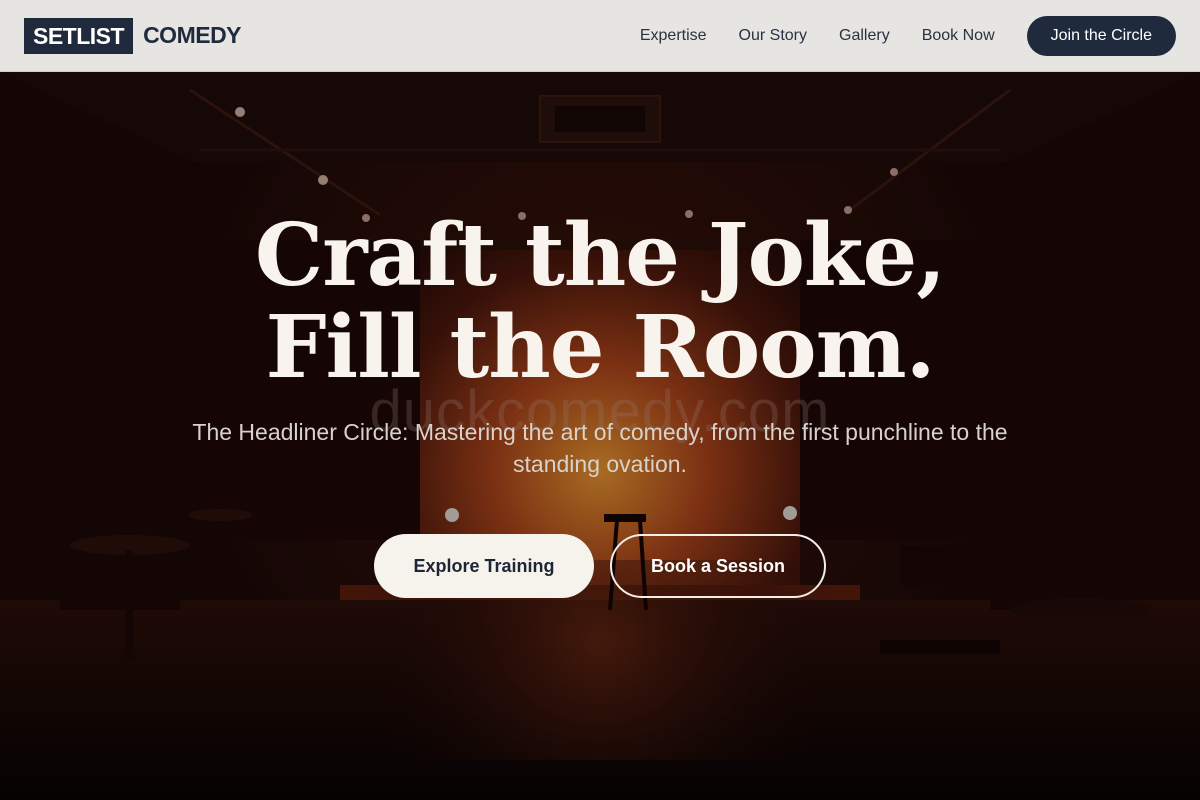 This screenshot has width=1200, height=800. What do you see at coordinates (600, 566) in the screenshot?
I see `hero-buttons: Explore Training Book a Session` at bounding box center [600, 566].